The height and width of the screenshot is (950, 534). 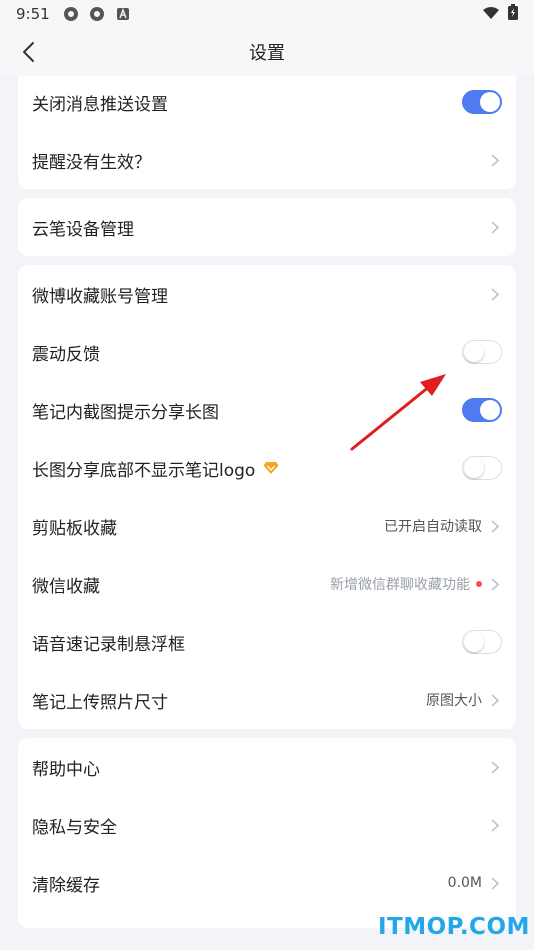 I want to click on setting-label: 云笔设备管理, so click(x=83, y=229).